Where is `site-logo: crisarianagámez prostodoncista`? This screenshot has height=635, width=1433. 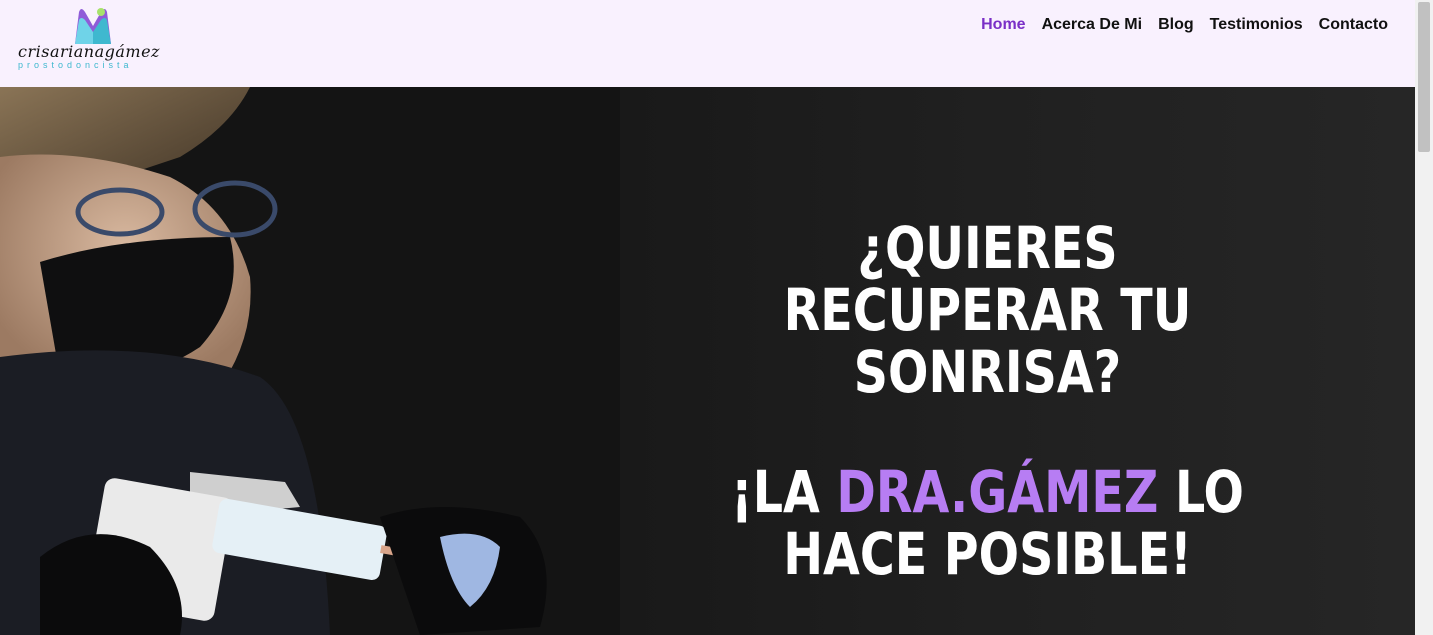 site-logo: crisarianagámez prostodoncista is located at coordinates (96, 41).